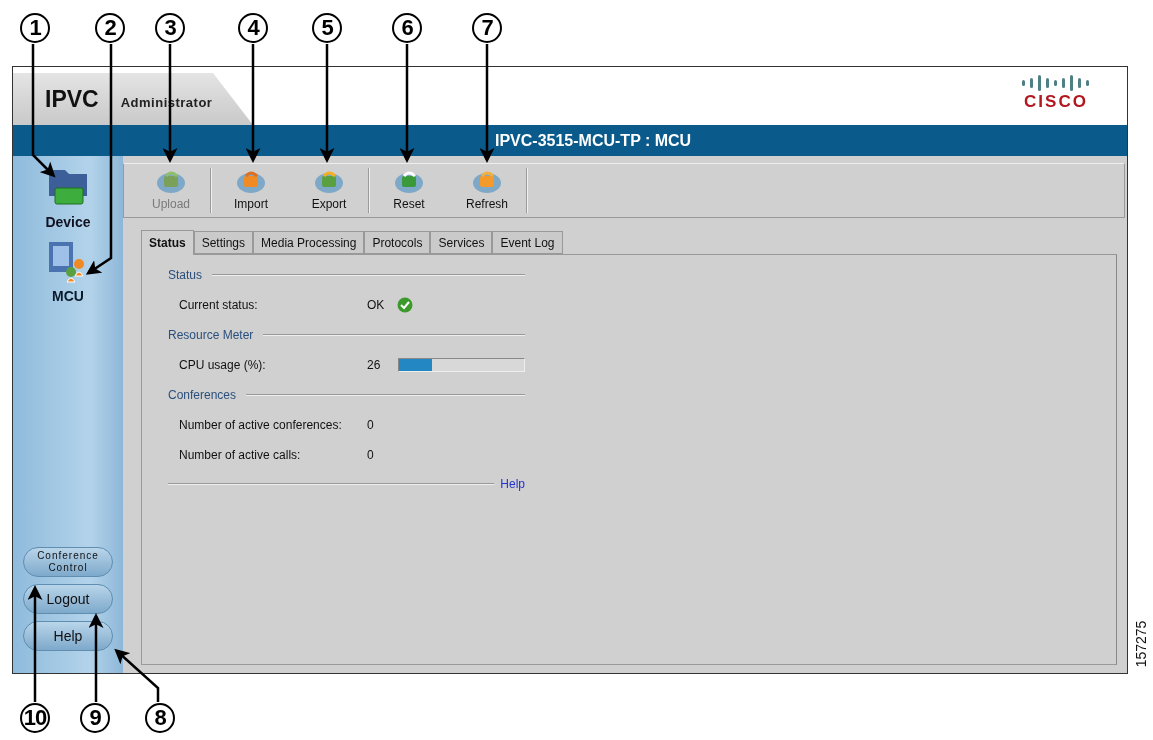  I want to click on field-value: 26, so click(374, 365).